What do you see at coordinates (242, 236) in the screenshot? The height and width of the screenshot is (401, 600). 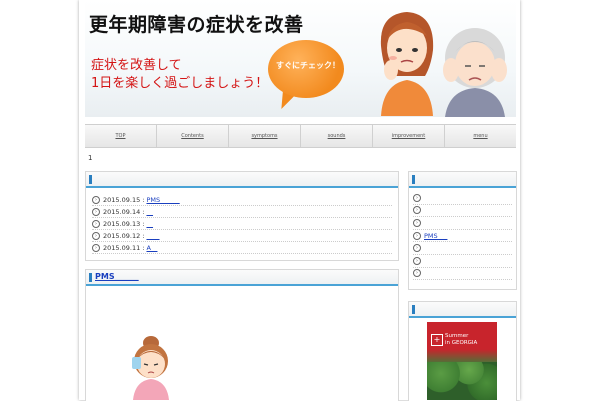 I see `news-row: › 2015.09.12 : ____` at bounding box center [242, 236].